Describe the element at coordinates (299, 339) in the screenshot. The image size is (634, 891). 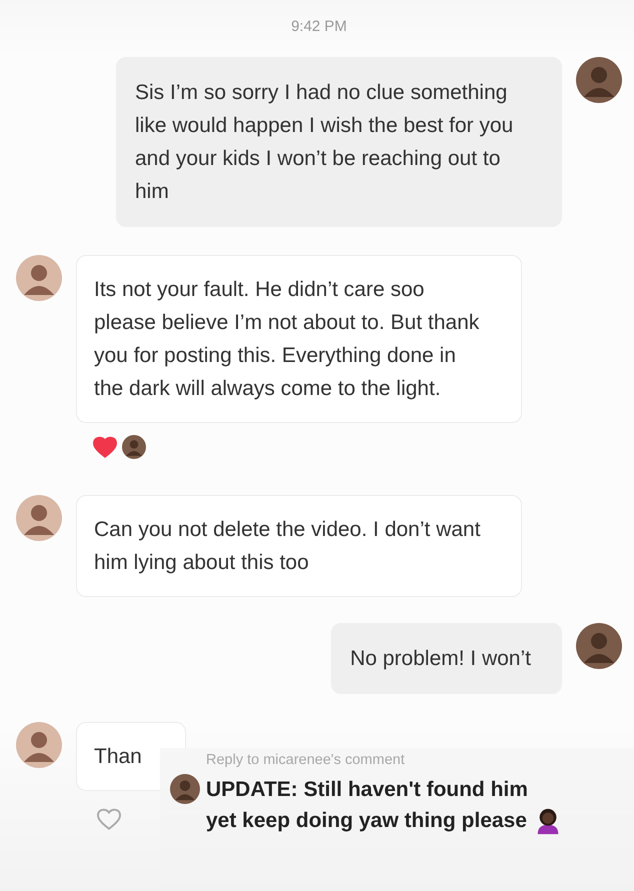
I see `message-bubble: Its not your fault. He didn’t care soo please believe I’m not about to. But thank you for posting this. Everything done in the dark will always come to the light.` at that location.